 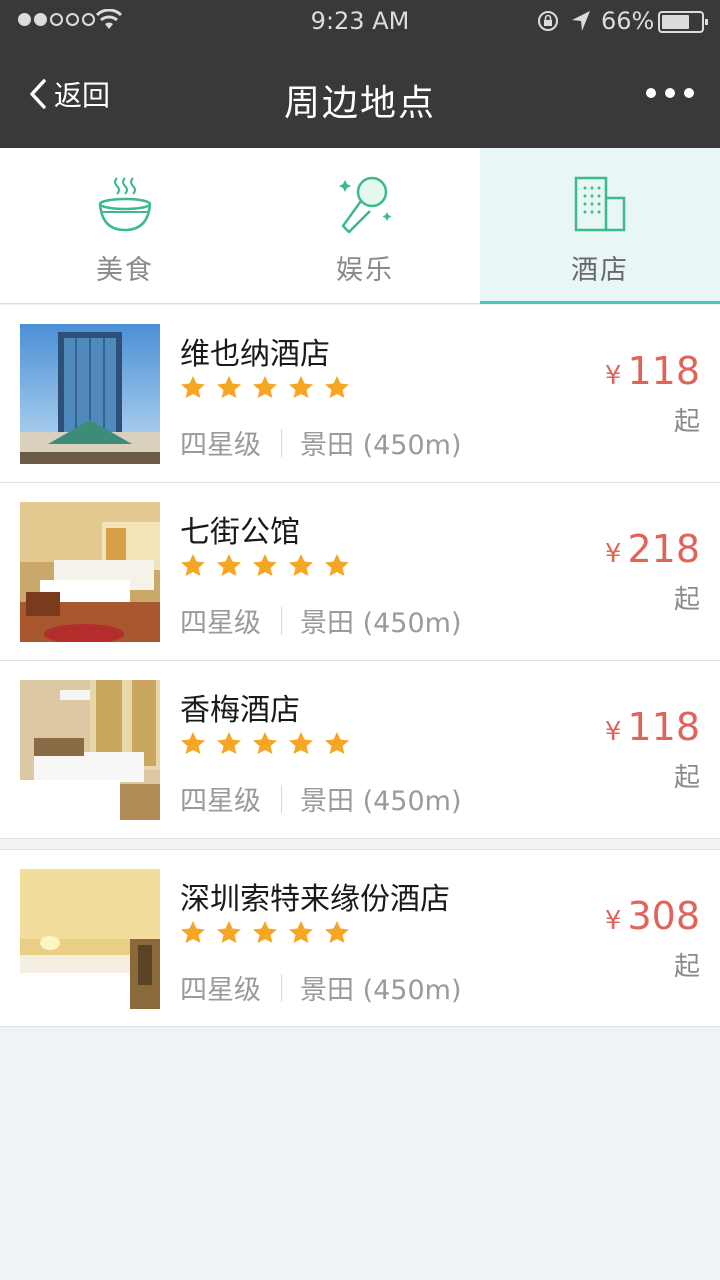 I want to click on hotel-name: 香梅酒店, so click(x=240, y=710).